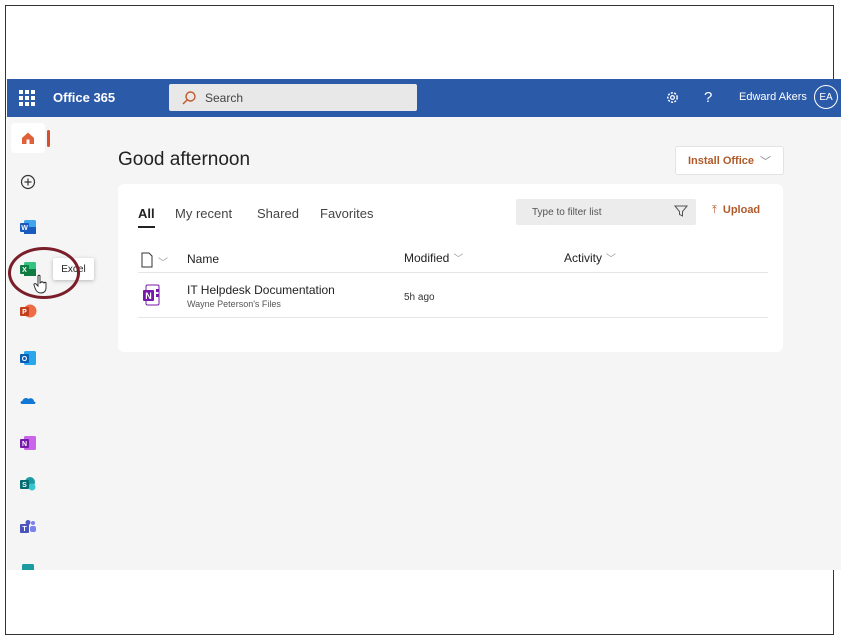 This screenshot has height=641, width=841. What do you see at coordinates (424, 98) in the screenshot?
I see `top-bar: Office 365 Search ? Edward Akers EA` at bounding box center [424, 98].